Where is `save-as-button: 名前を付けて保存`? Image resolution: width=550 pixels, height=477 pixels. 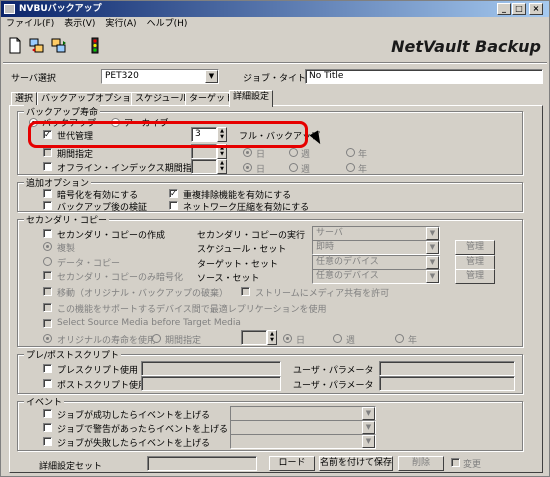 save-as-button: 名前を付けて保存 is located at coordinates (356, 463).